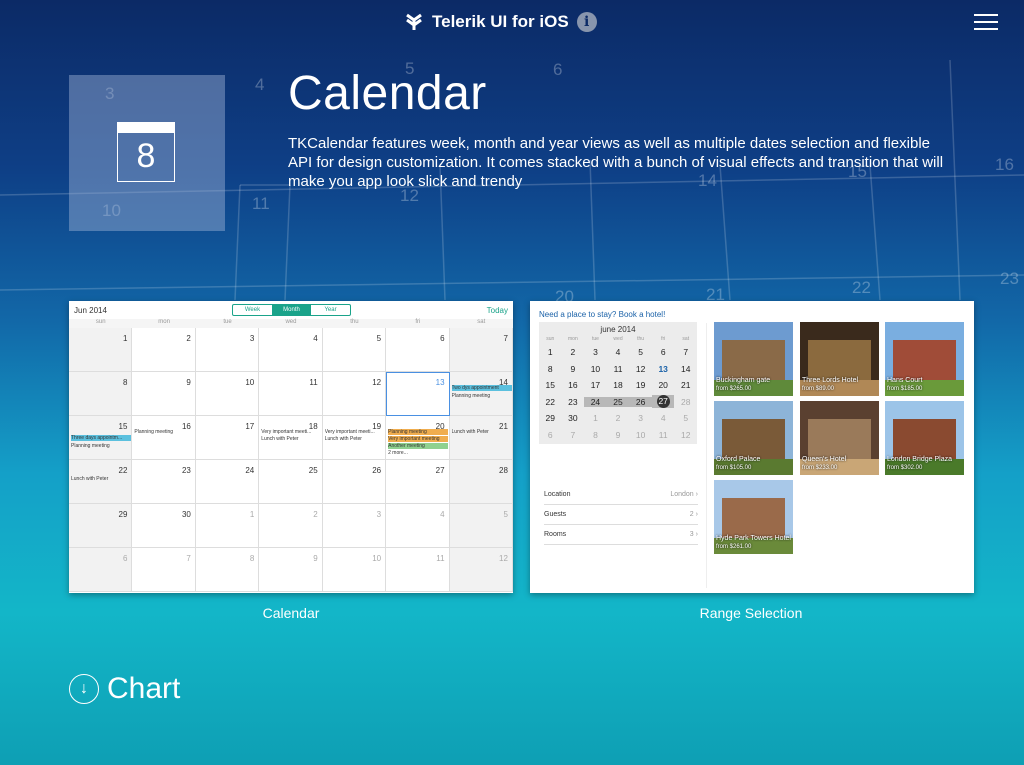  What do you see at coordinates (291, 310) in the screenshot?
I see `view-month-button: Month` at bounding box center [291, 310].